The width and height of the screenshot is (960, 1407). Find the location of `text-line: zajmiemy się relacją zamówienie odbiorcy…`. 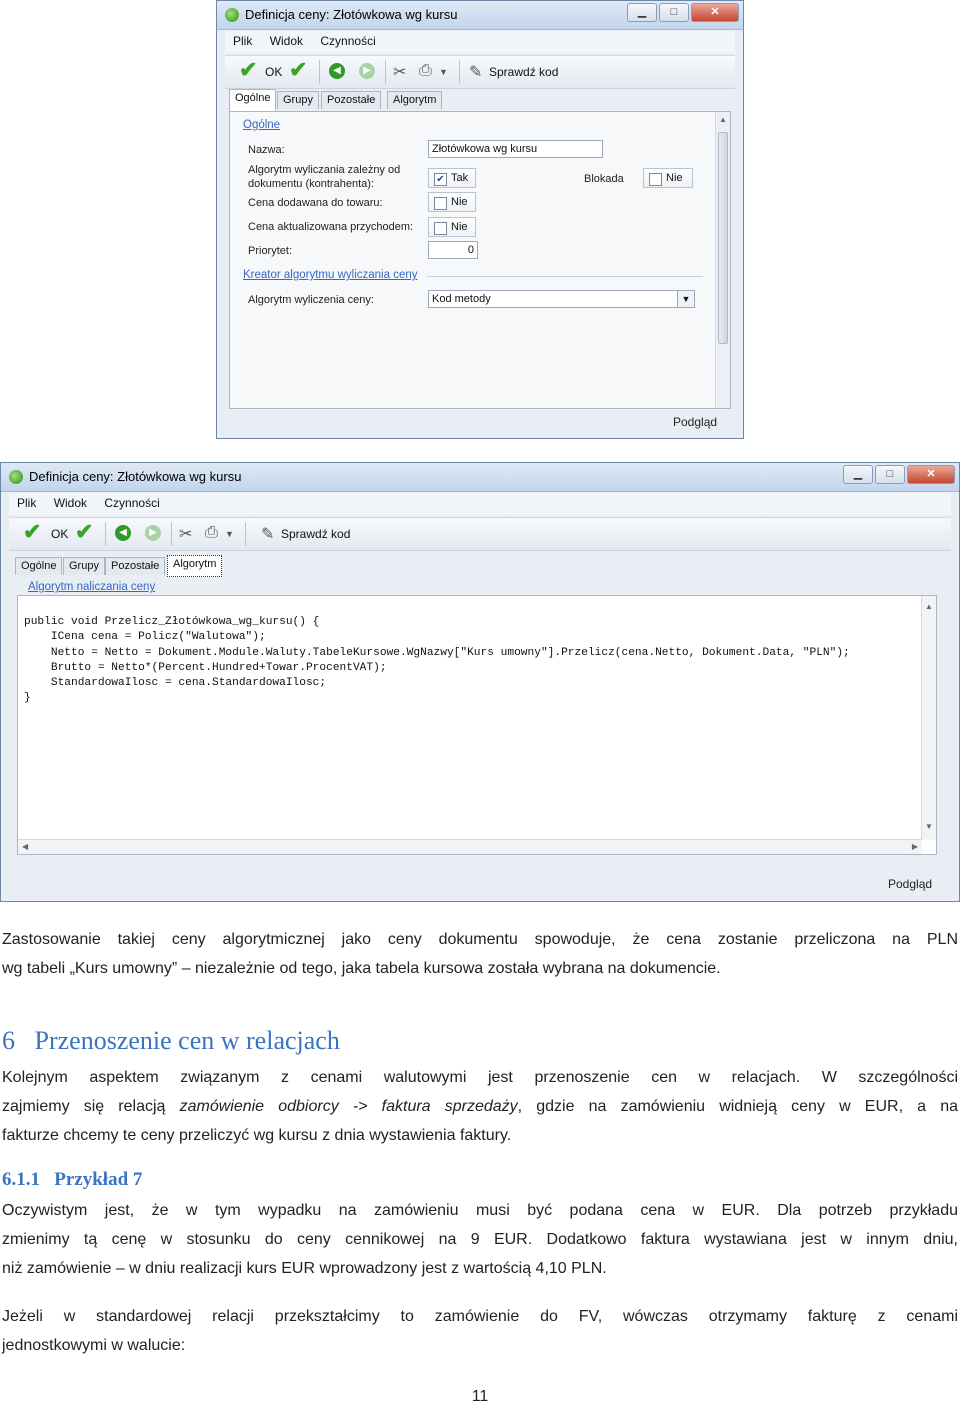

text-line: zajmiemy się relacją zamówienie odbiorcy… is located at coordinates (480, 1106).